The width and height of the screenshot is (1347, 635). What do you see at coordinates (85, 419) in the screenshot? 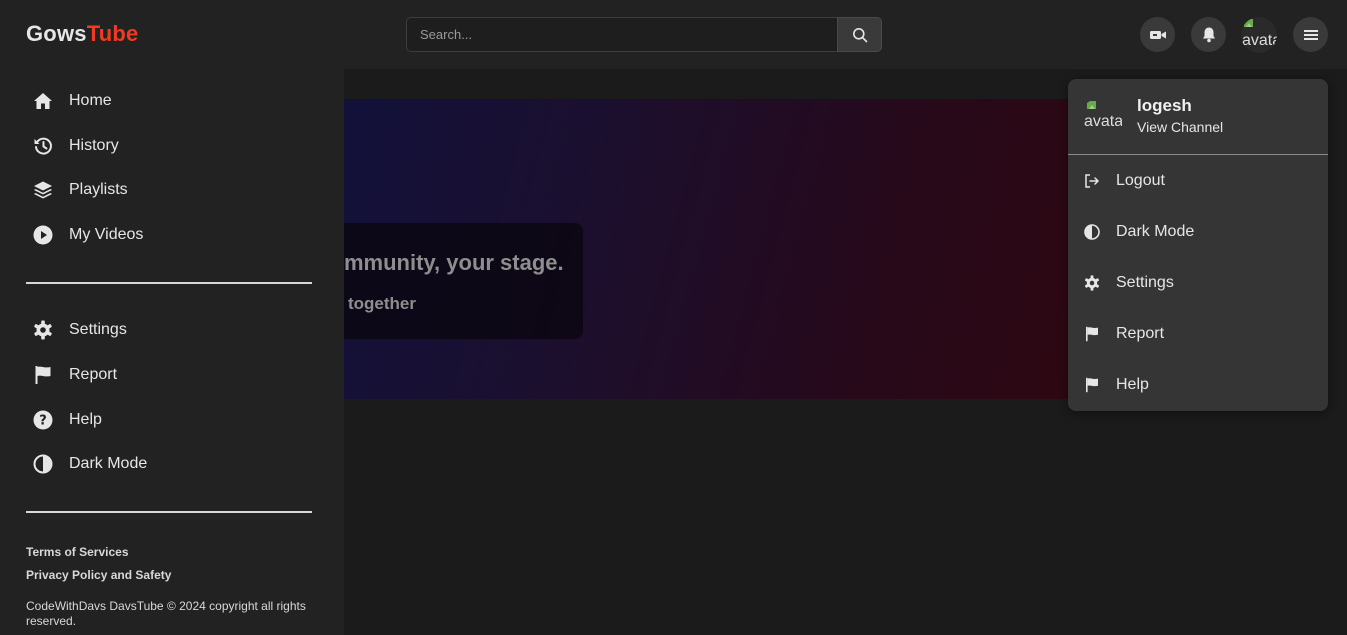
I see `sidebar-item-label: Help` at bounding box center [85, 419].